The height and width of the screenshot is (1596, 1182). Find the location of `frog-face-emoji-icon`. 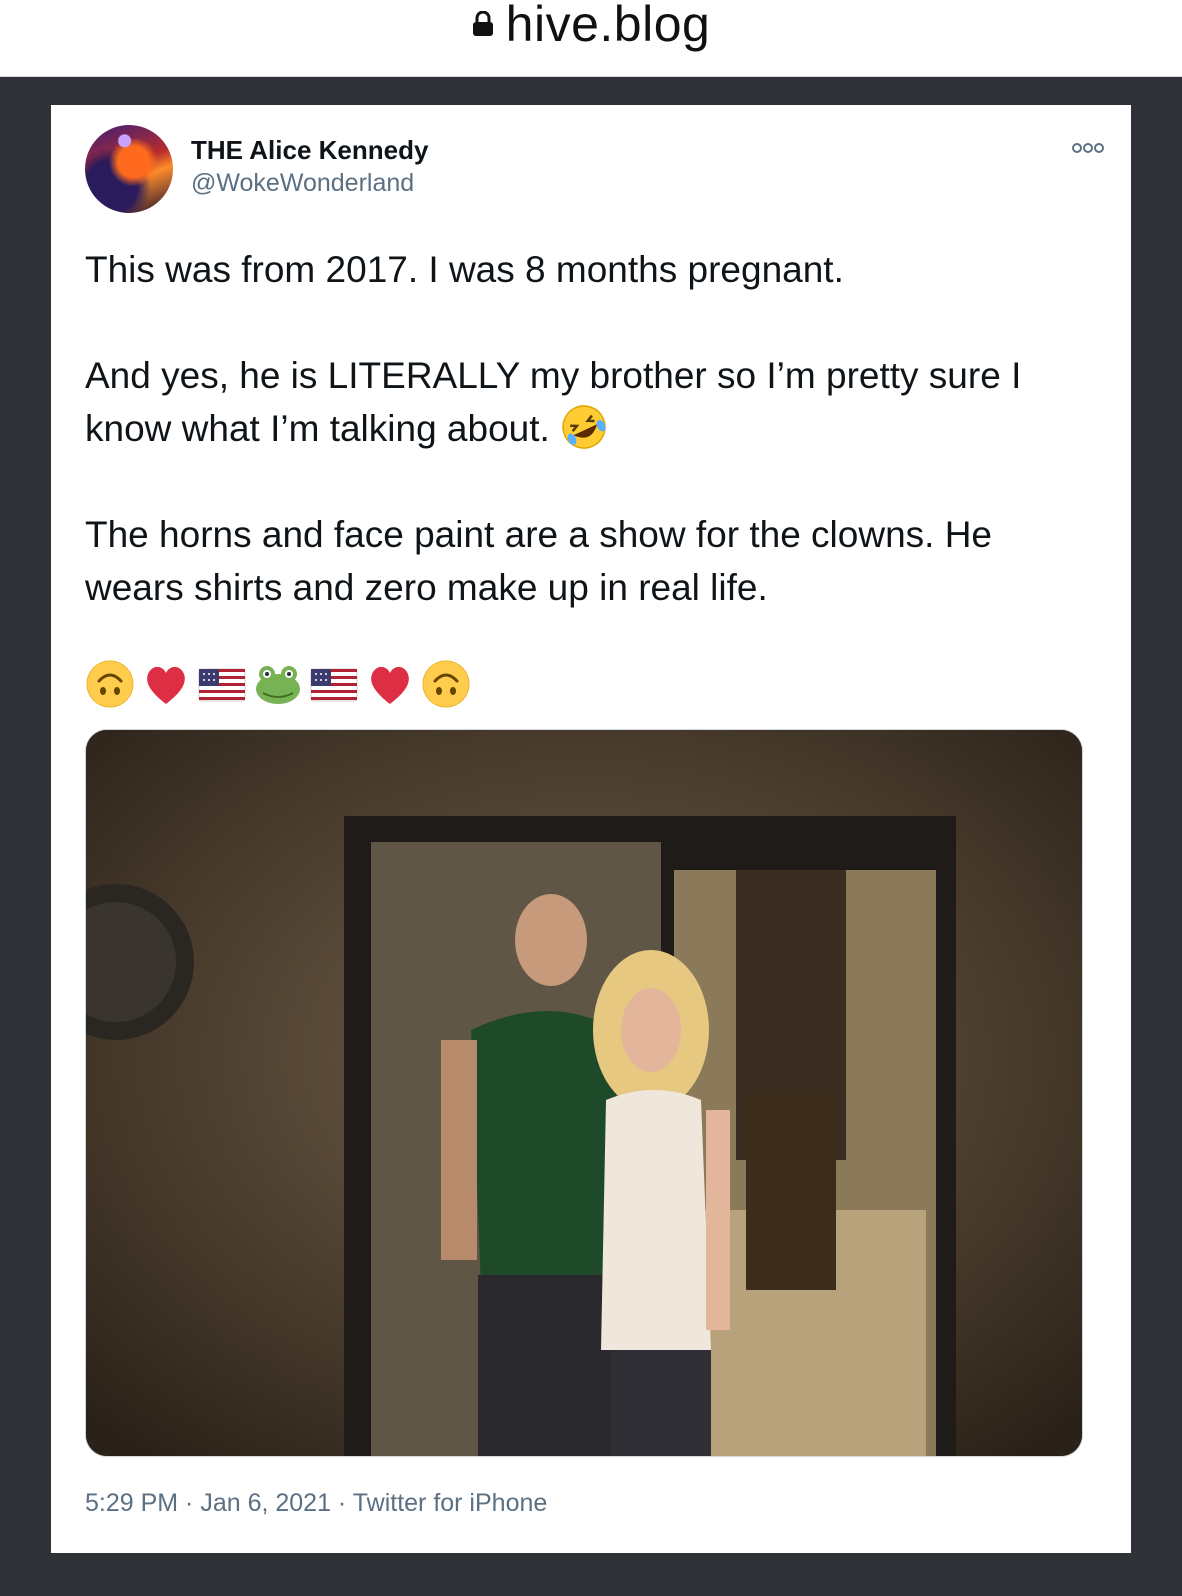

frog-face-emoji-icon is located at coordinates (278, 685).